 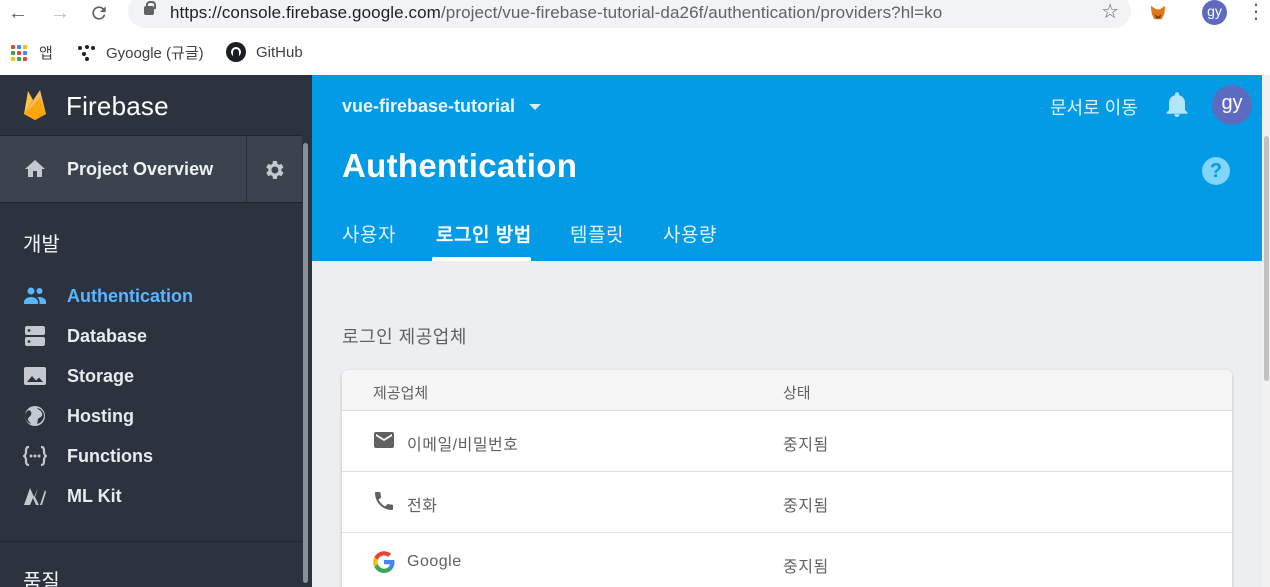 I want to click on browser-menu-icon: ⋮, so click(x=1256, y=12).